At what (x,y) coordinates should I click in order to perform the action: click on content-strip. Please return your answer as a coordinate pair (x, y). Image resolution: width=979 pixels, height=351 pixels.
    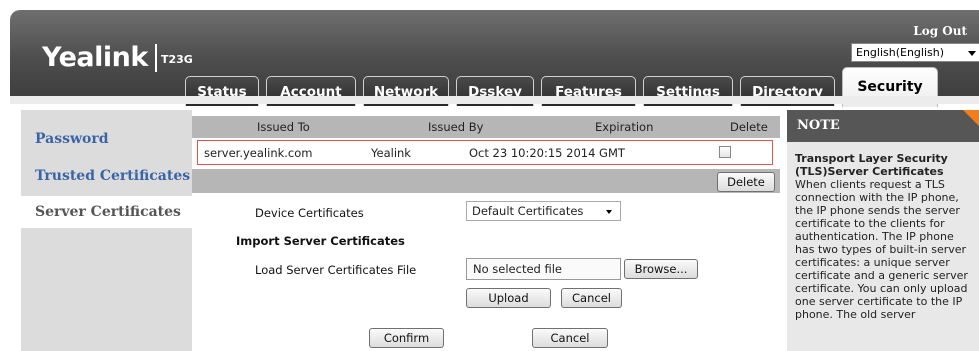
    Looking at the image, I should click on (494, 100).